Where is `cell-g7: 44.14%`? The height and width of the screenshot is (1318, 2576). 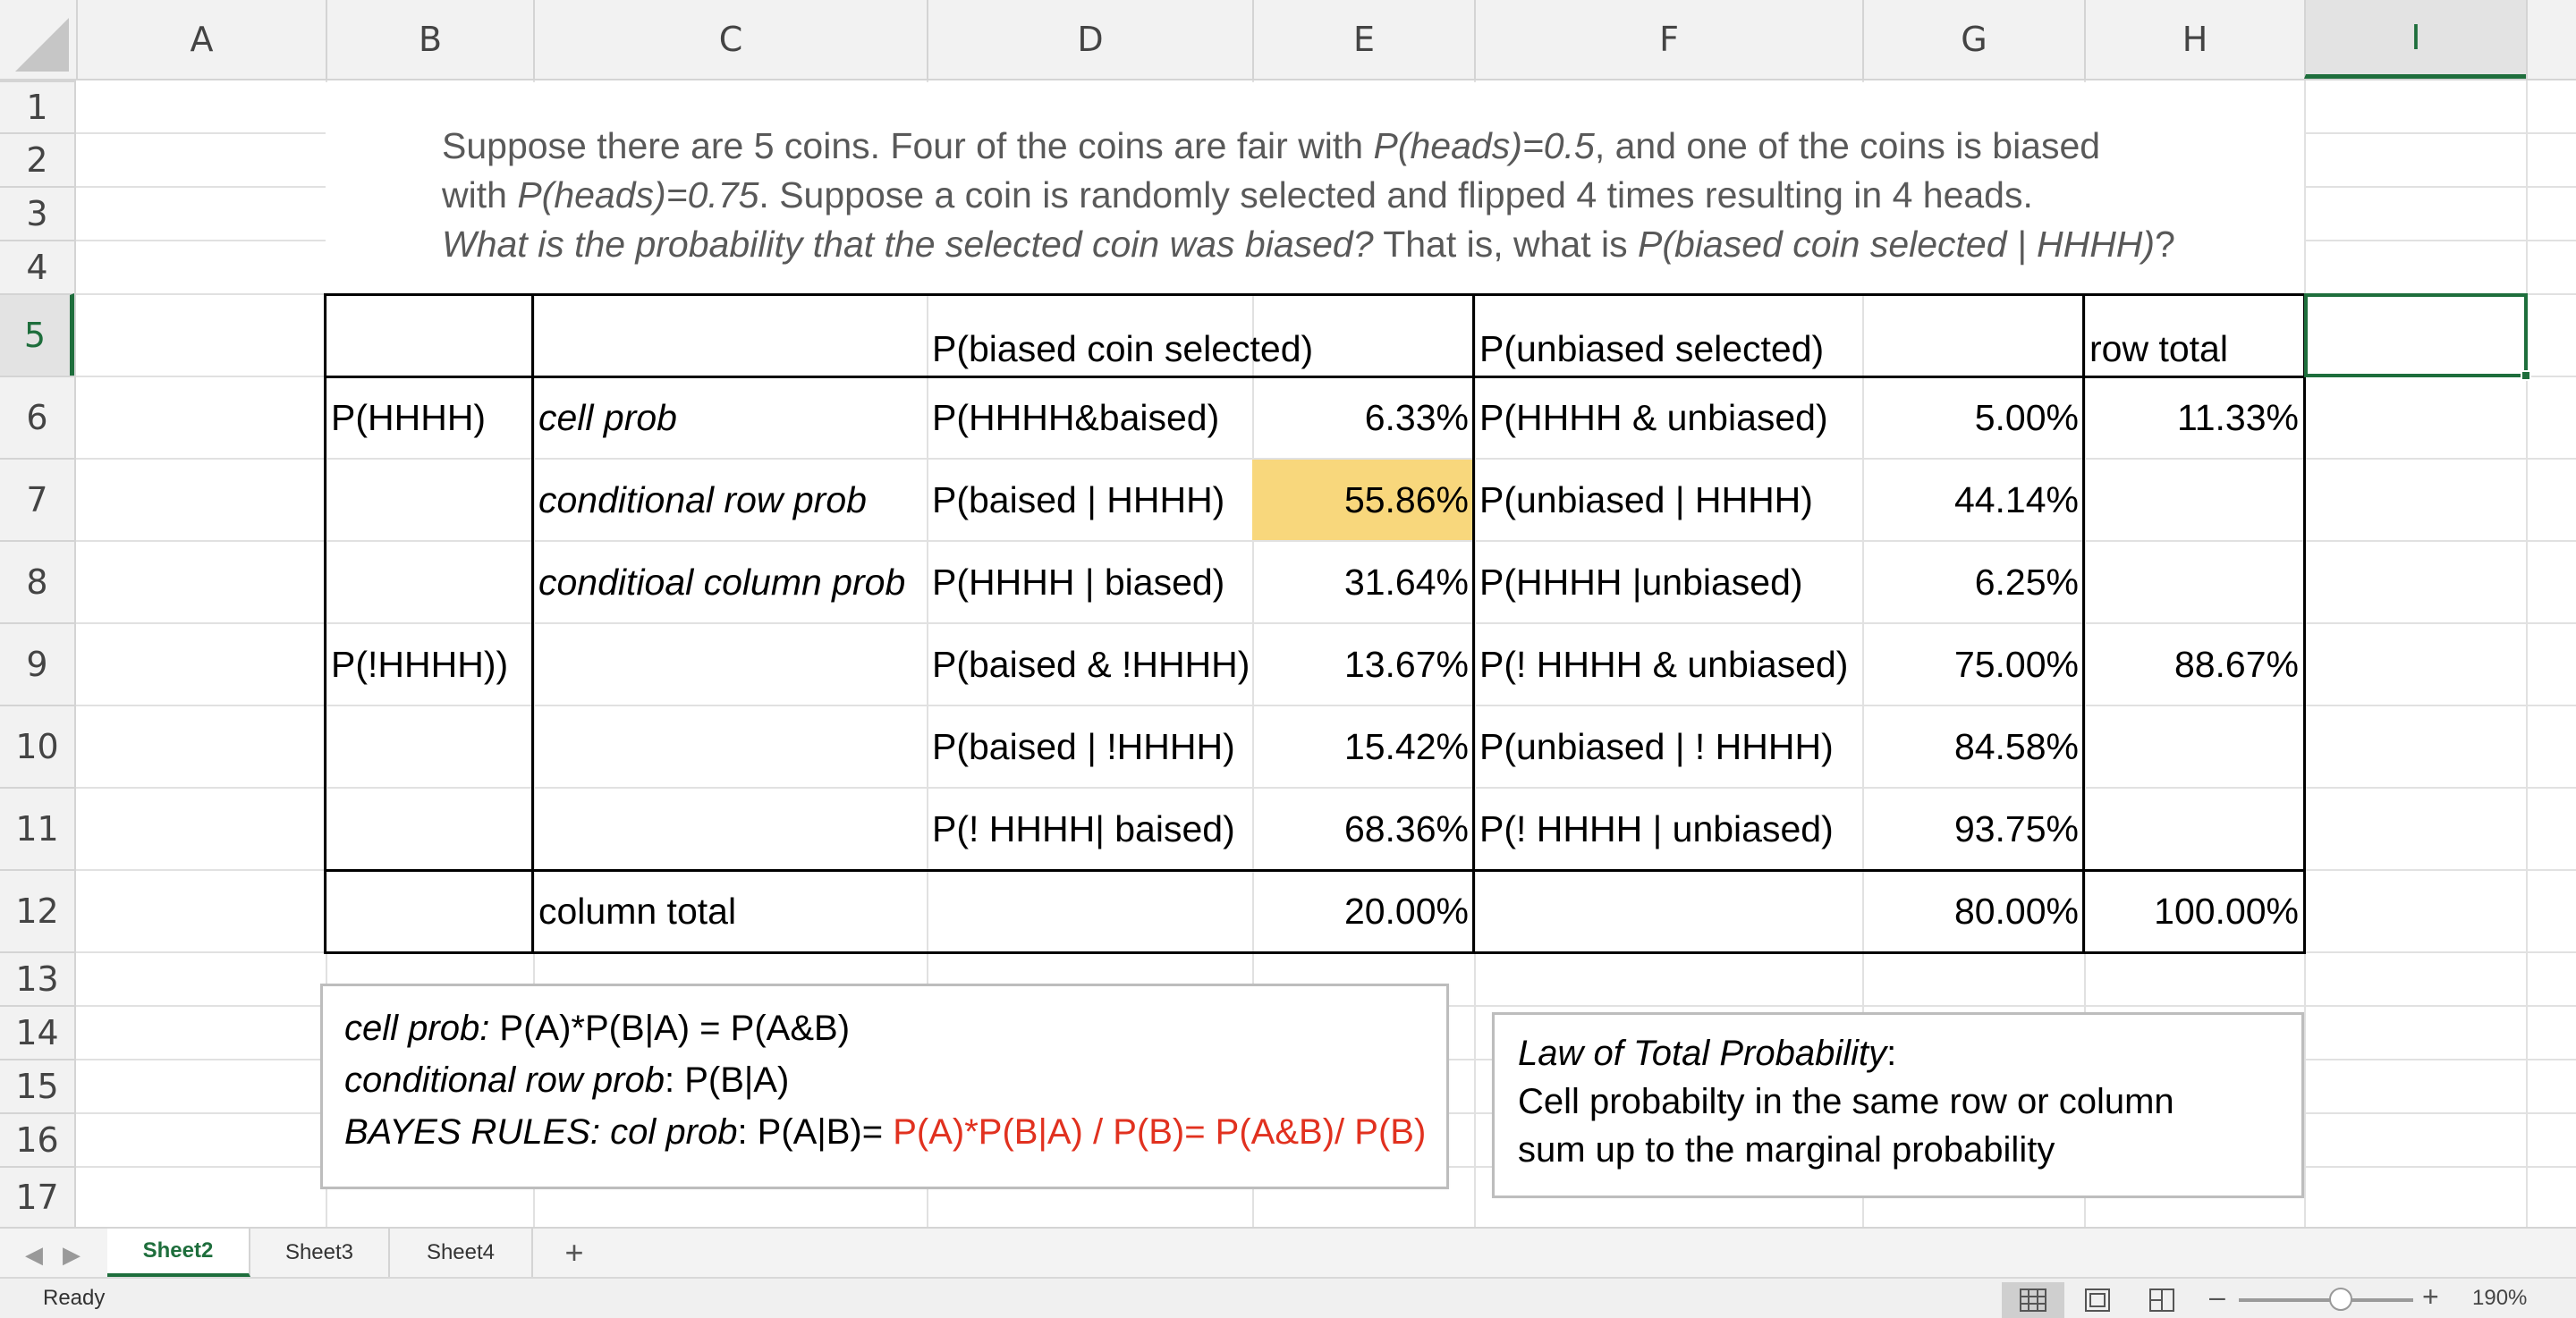
cell-g7: 44.14% is located at coordinates (1973, 500).